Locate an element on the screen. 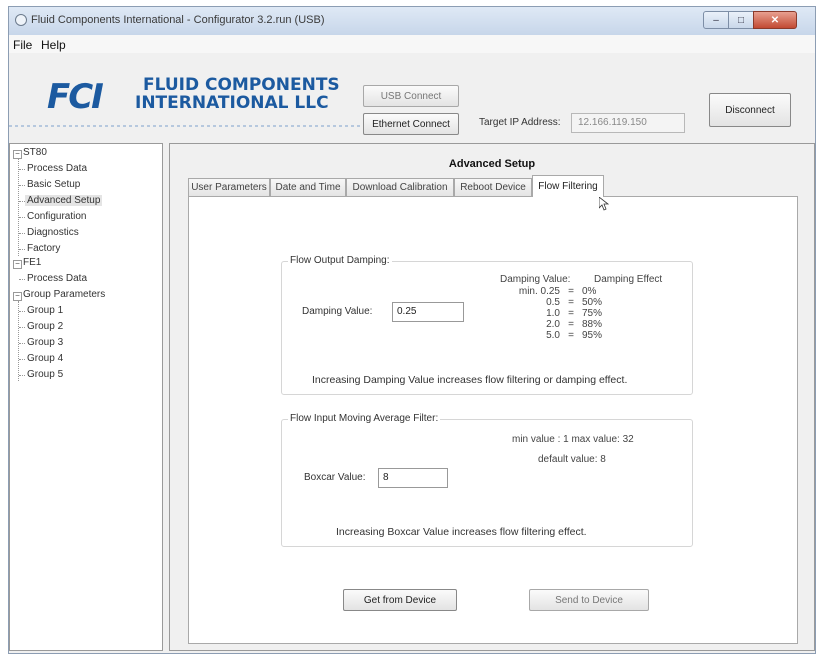 This screenshot has height=654, width=816. app-icon is located at coordinates (21, 20).